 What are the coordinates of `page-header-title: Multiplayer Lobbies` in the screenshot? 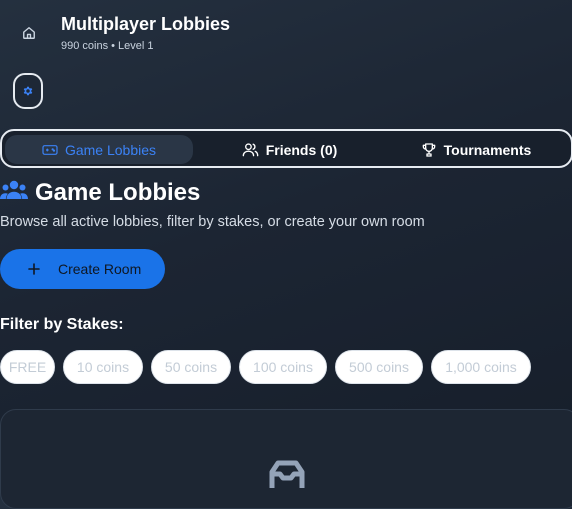 It's located at (146, 24).